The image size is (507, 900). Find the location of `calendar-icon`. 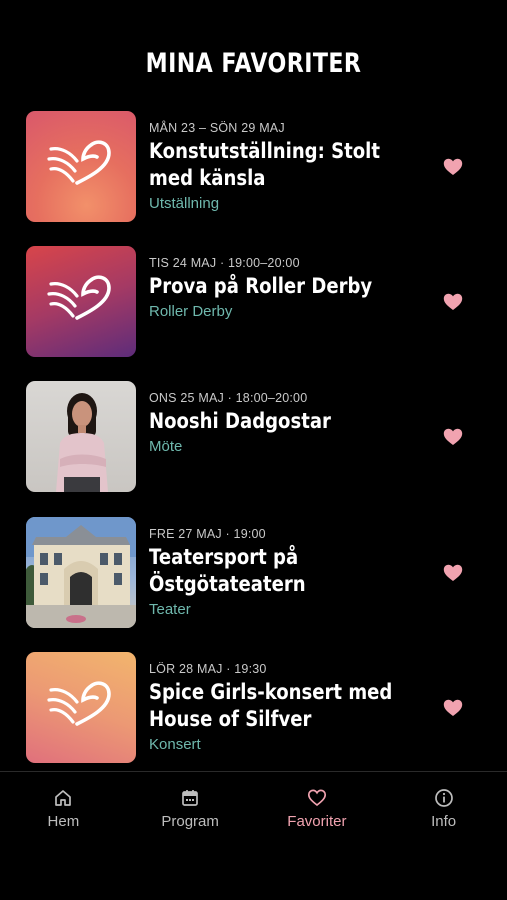

calendar-icon is located at coordinates (190, 798).